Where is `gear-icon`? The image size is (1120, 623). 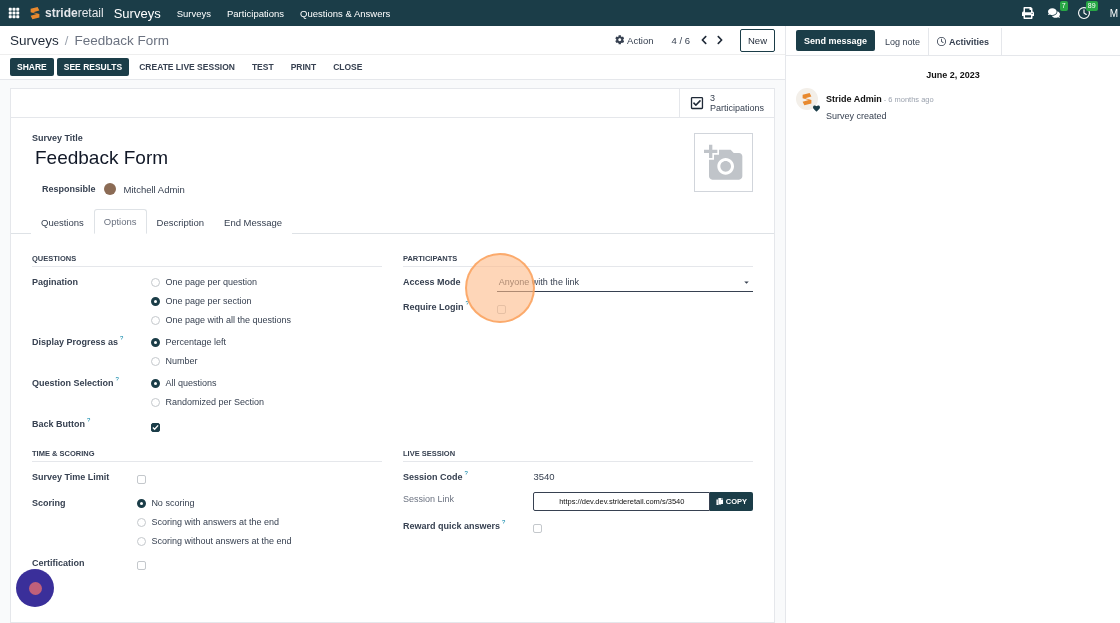
gear-icon is located at coordinates (619, 40).